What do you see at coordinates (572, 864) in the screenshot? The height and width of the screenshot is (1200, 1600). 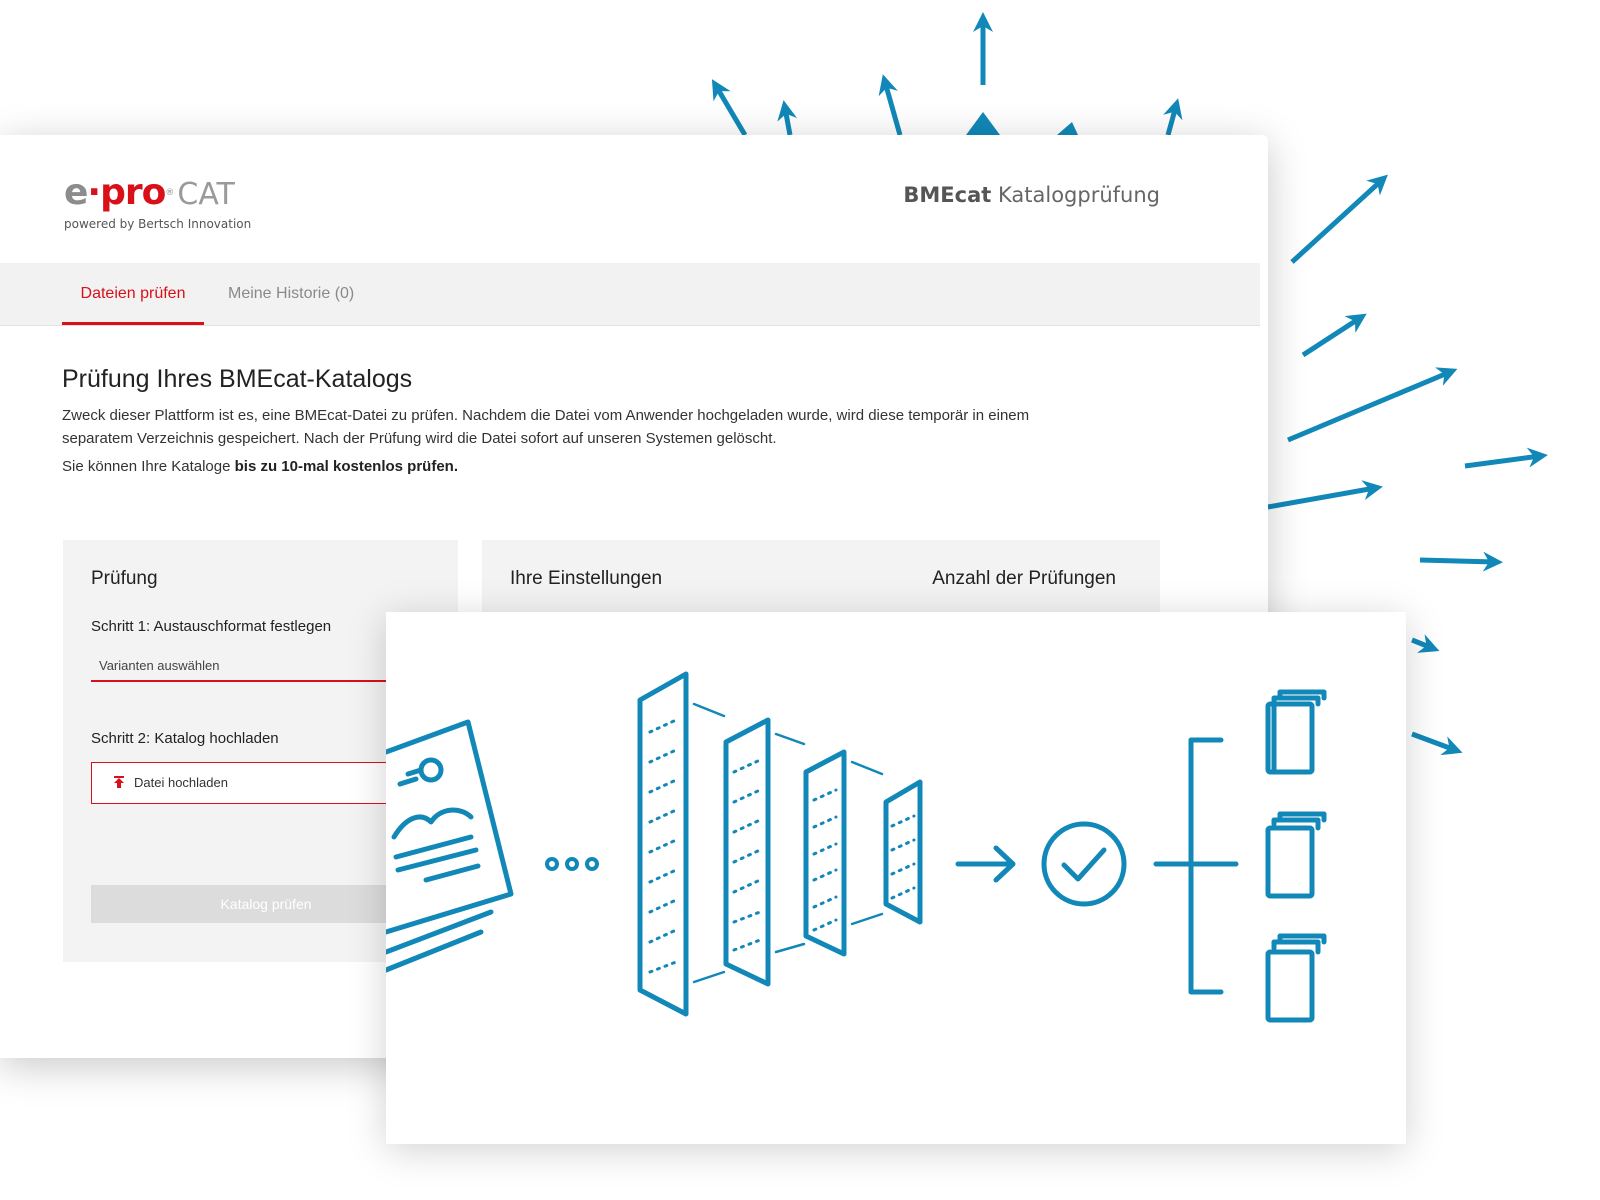 I see `ellipsis-icon` at bounding box center [572, 864].